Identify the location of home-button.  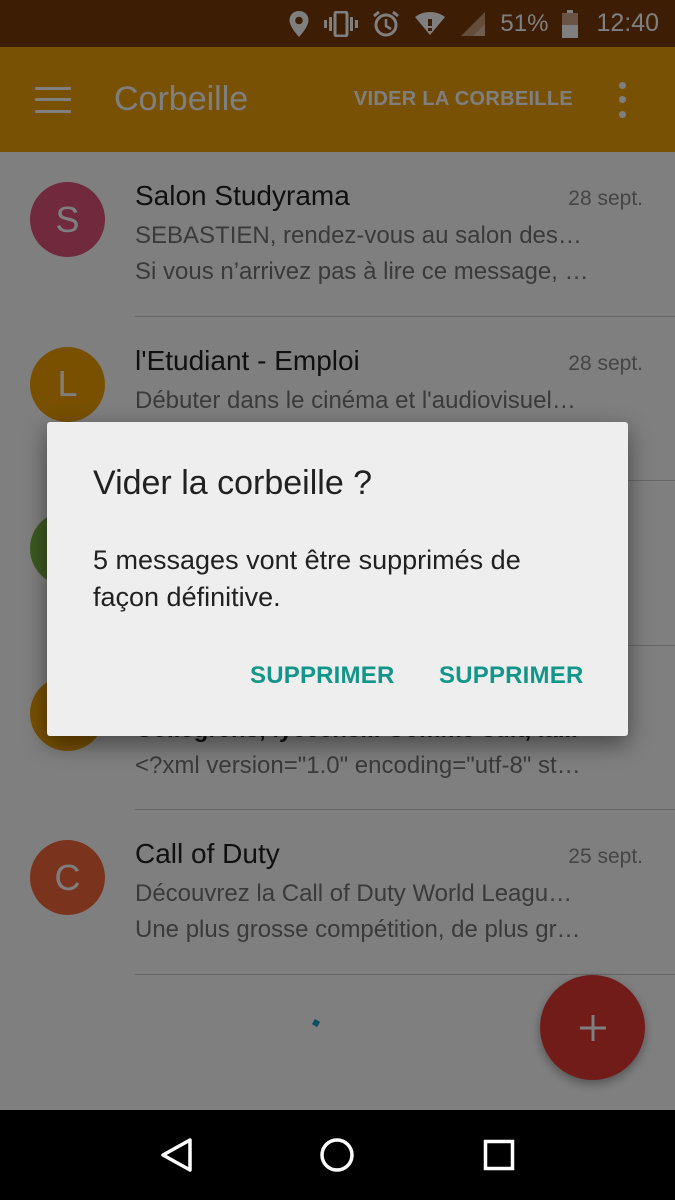
(337, 1155).